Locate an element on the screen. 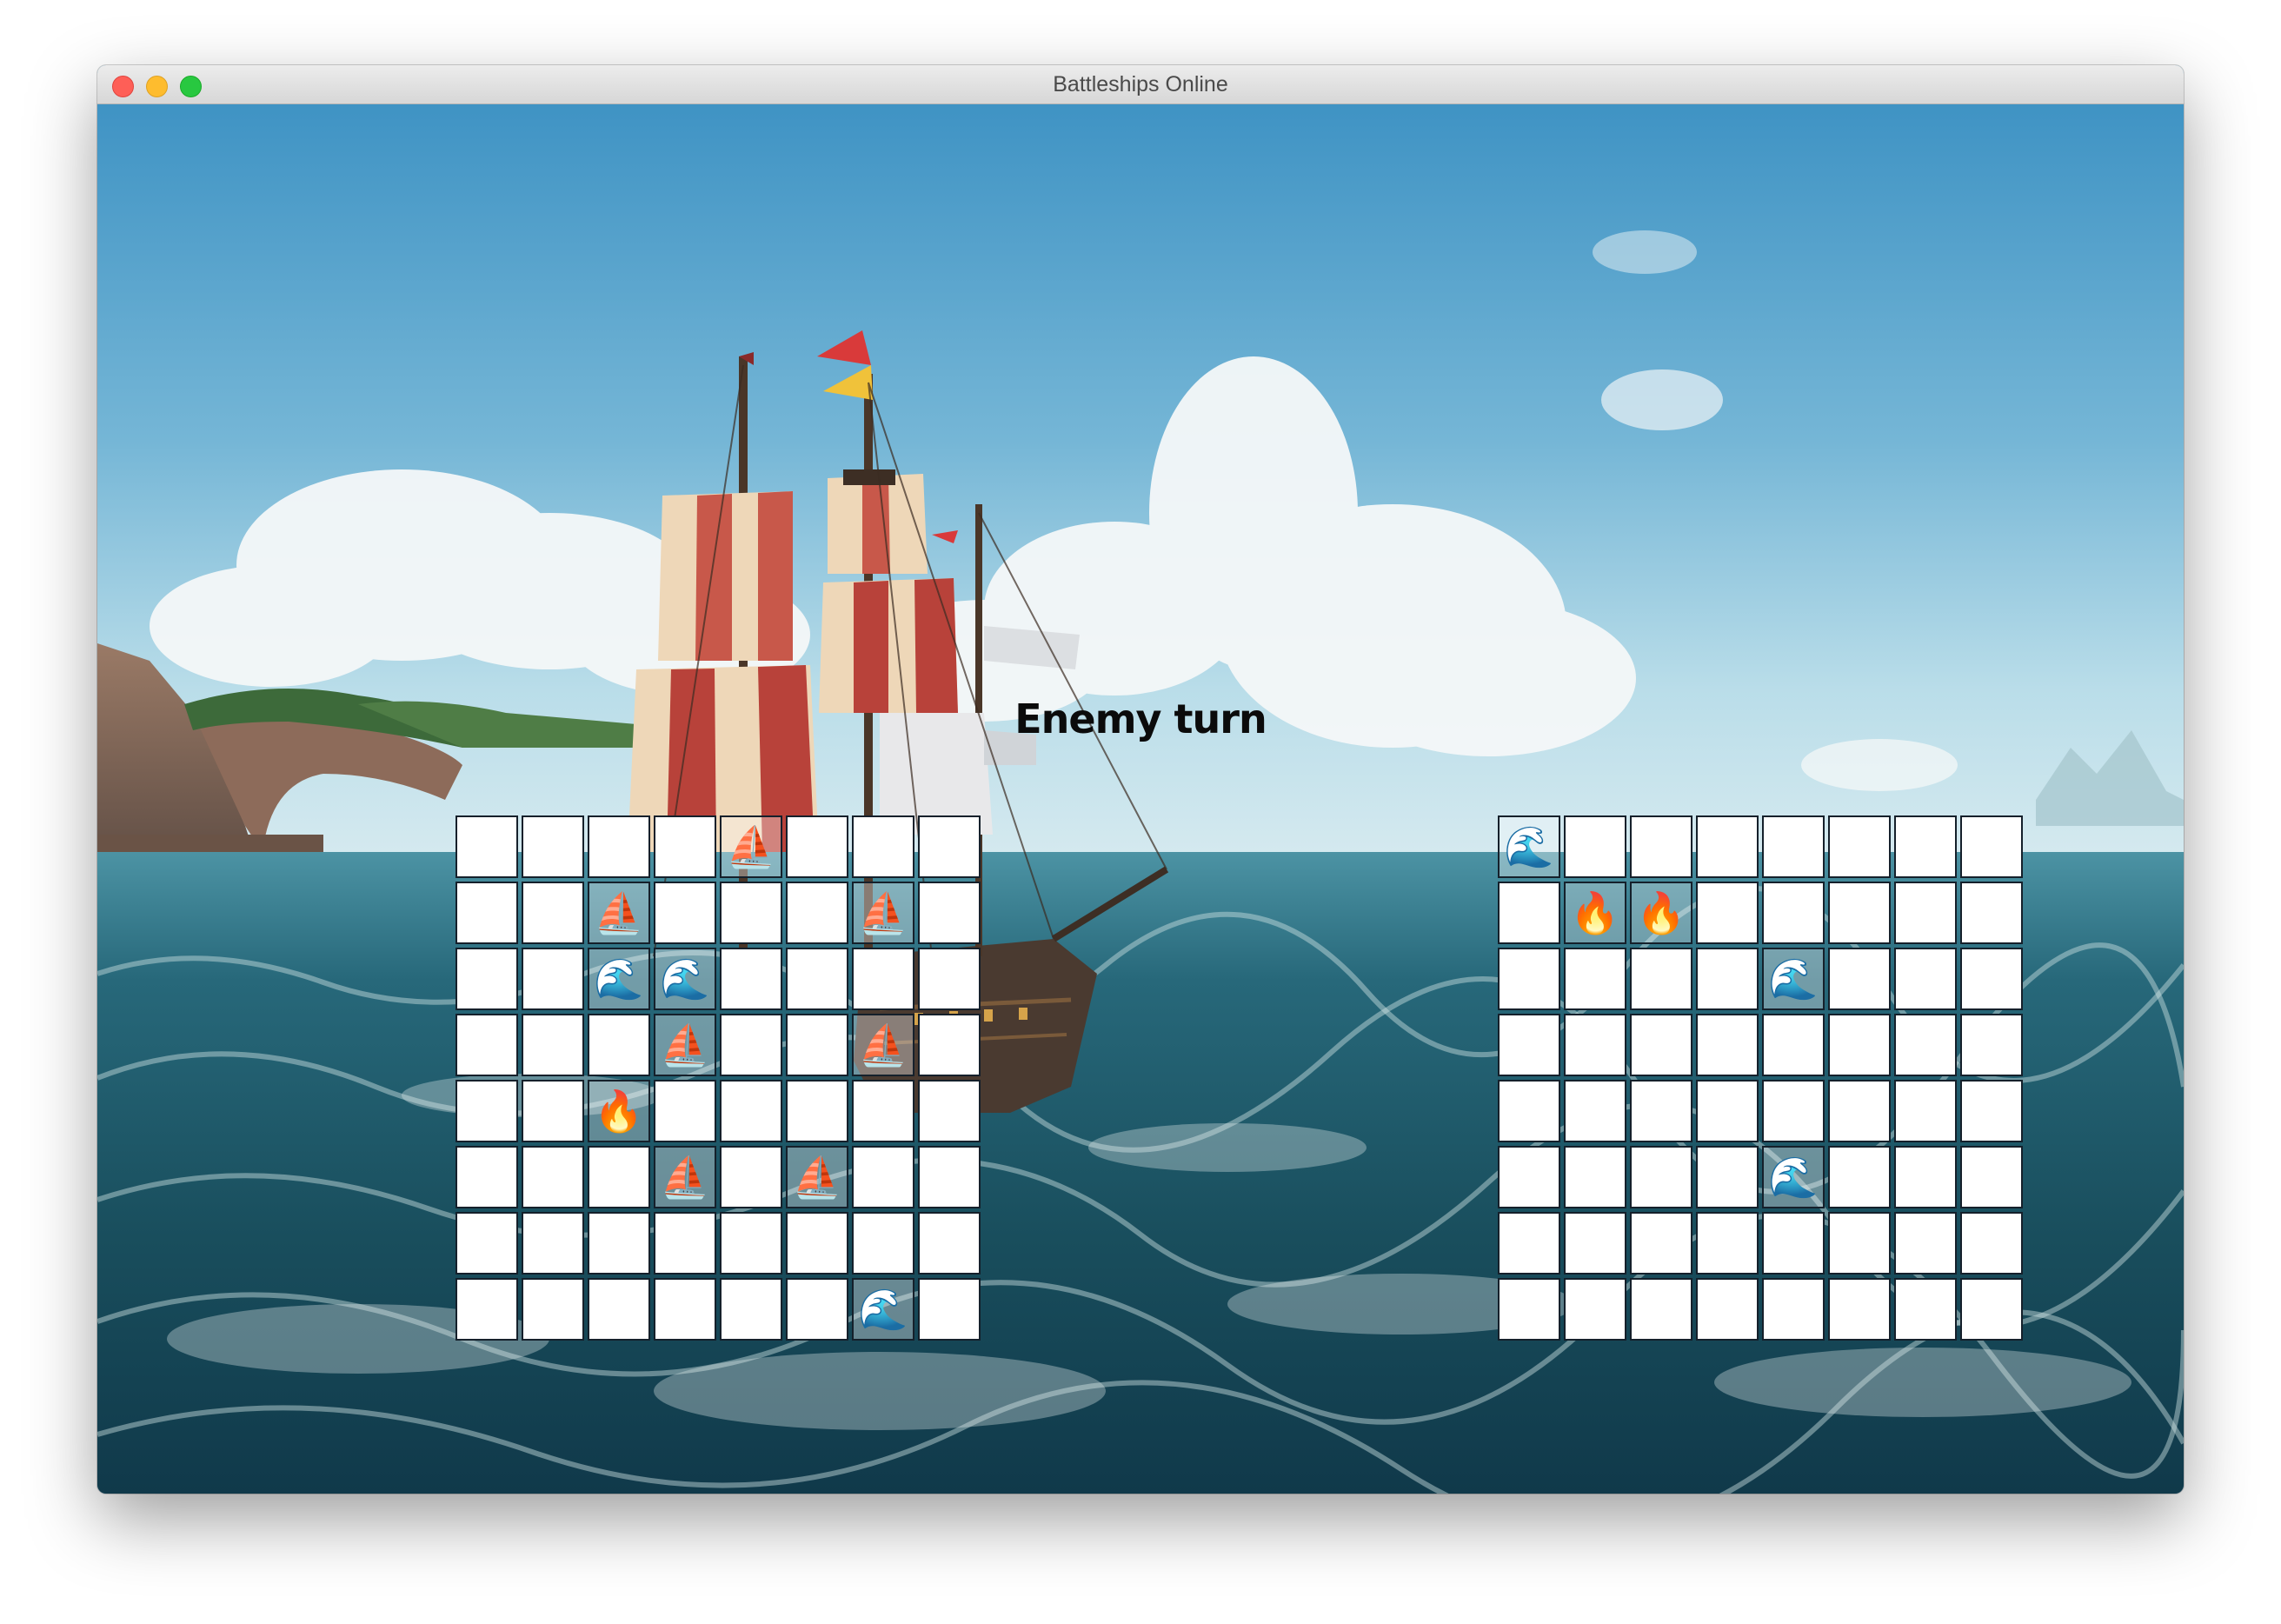 The image size is (2281, 1624). wave-icon: 🌊 is located at coordinates (1793, 1177).